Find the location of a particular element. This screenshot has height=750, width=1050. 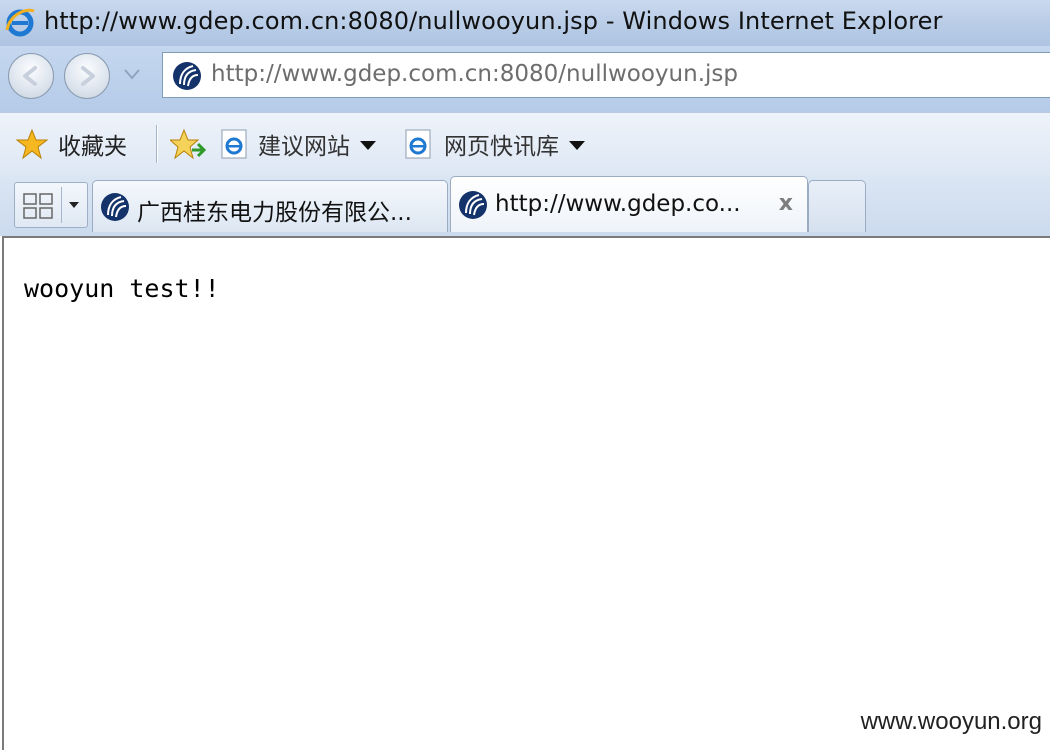

forward-button is located at coordinates (87, 76).